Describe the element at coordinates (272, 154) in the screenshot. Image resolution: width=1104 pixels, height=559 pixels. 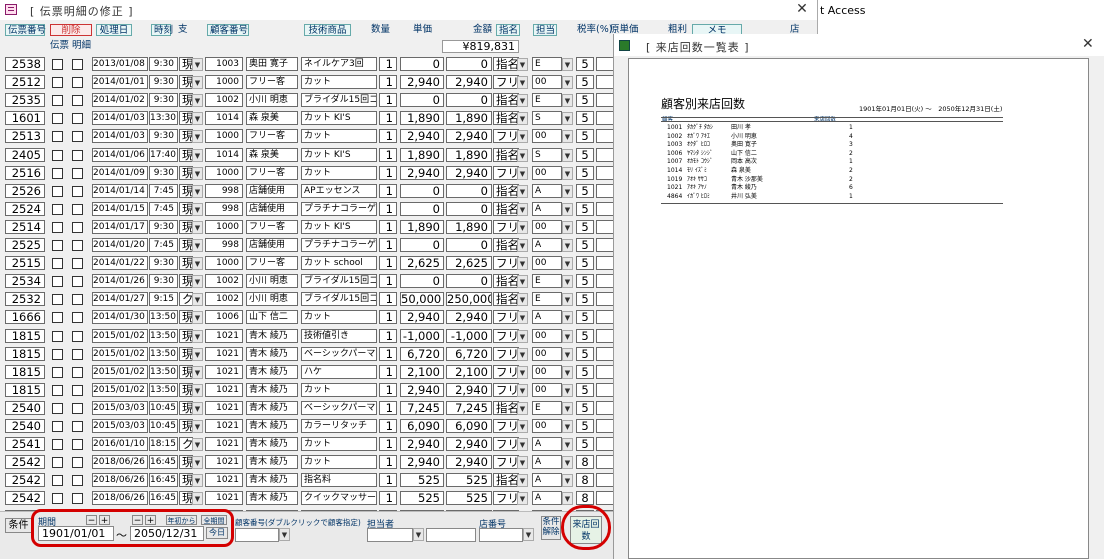
I see `customer-name-cell: 森 泉美` at that location.